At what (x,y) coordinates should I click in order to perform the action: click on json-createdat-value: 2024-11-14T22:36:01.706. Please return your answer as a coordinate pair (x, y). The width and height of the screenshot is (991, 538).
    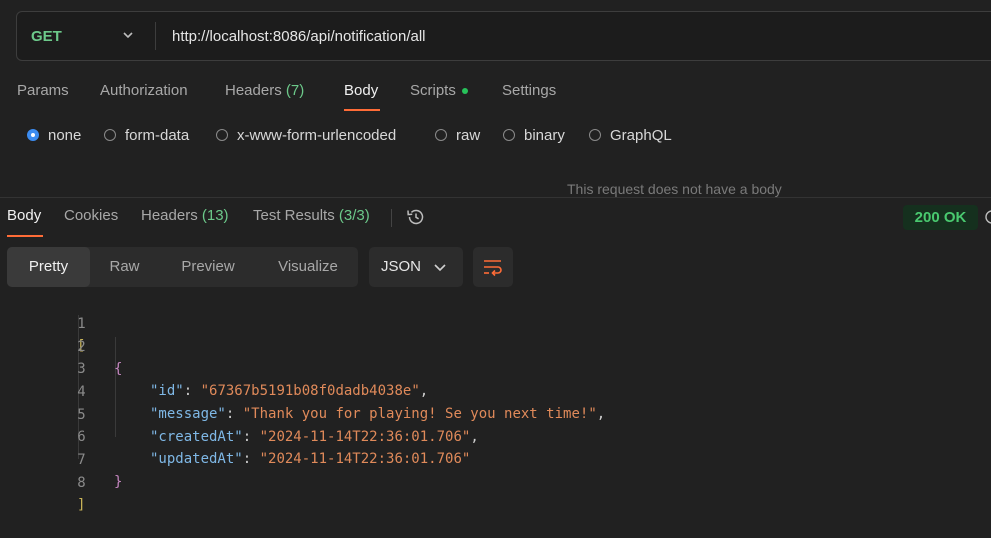
    Looking at the image, I should click on (365, 437).